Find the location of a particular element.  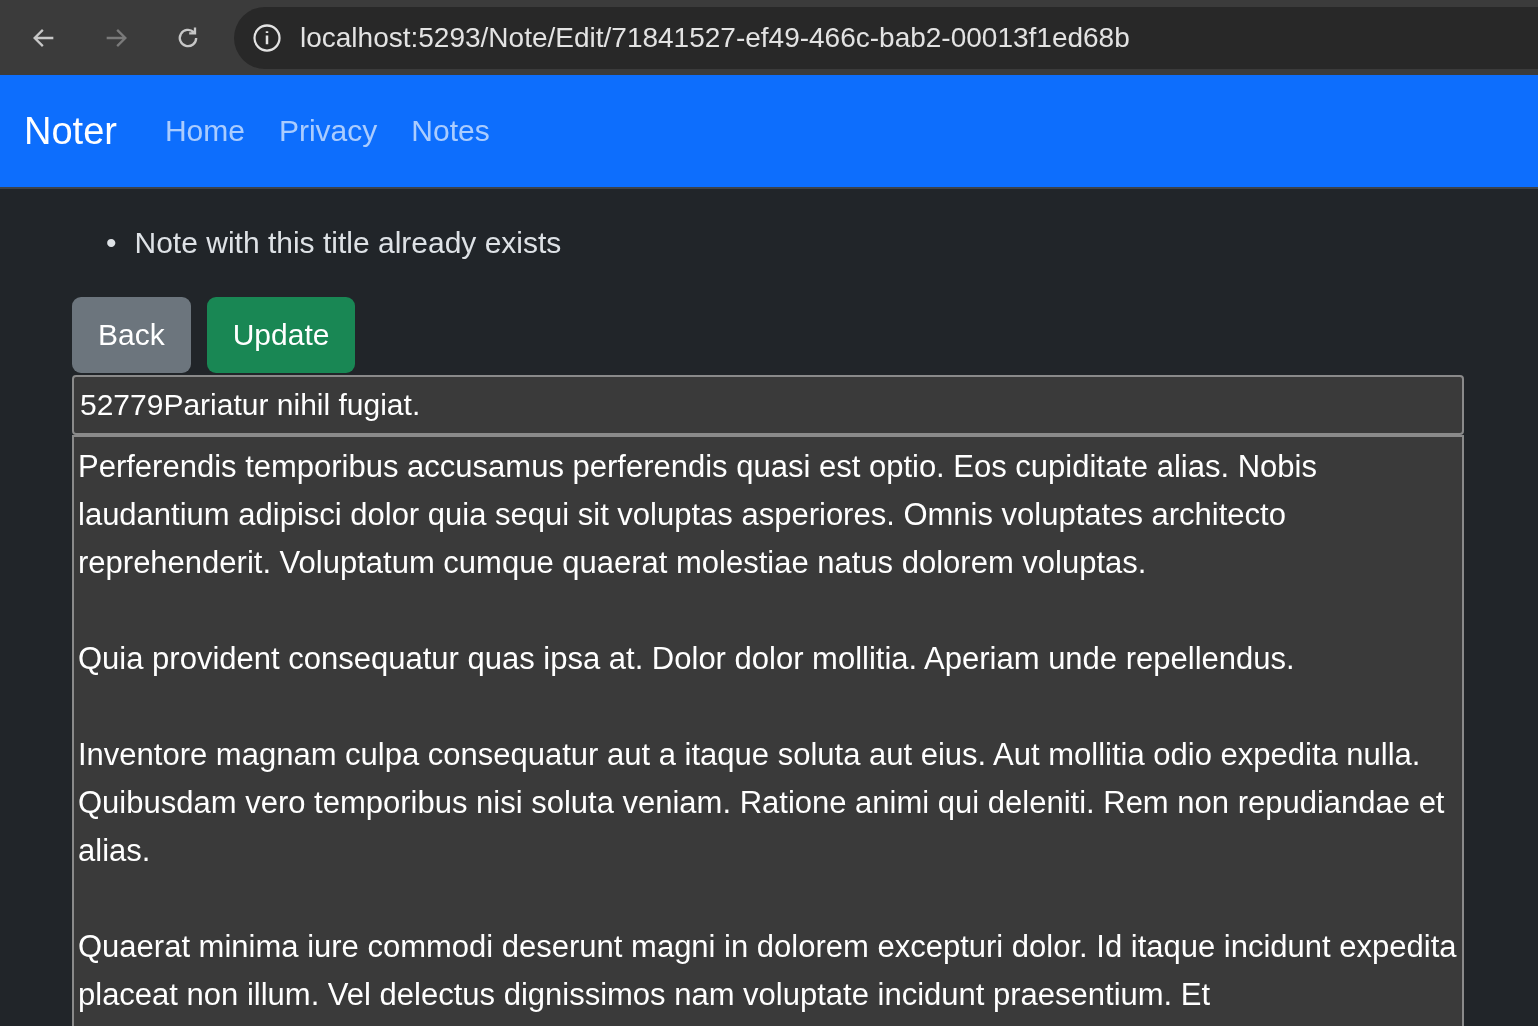

nav-link: Privacy is located at coordinates (328, 131).